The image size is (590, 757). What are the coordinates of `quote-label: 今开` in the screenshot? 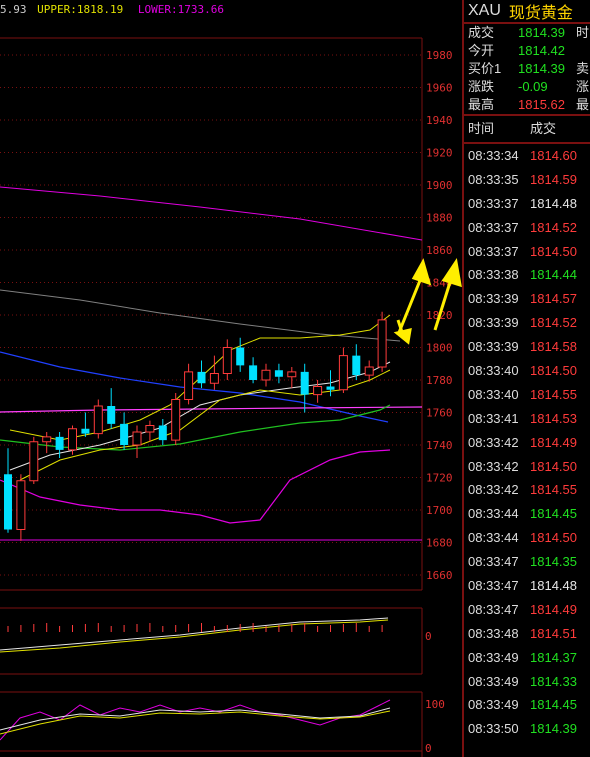 It's located at (481, 50).